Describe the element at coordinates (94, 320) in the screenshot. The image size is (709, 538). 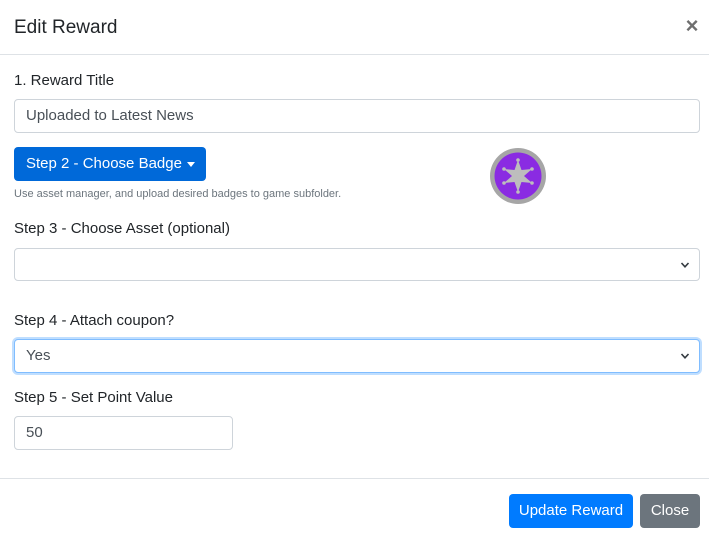
I see `coupon-label: Step 4 - Attach coupon?` at that location.